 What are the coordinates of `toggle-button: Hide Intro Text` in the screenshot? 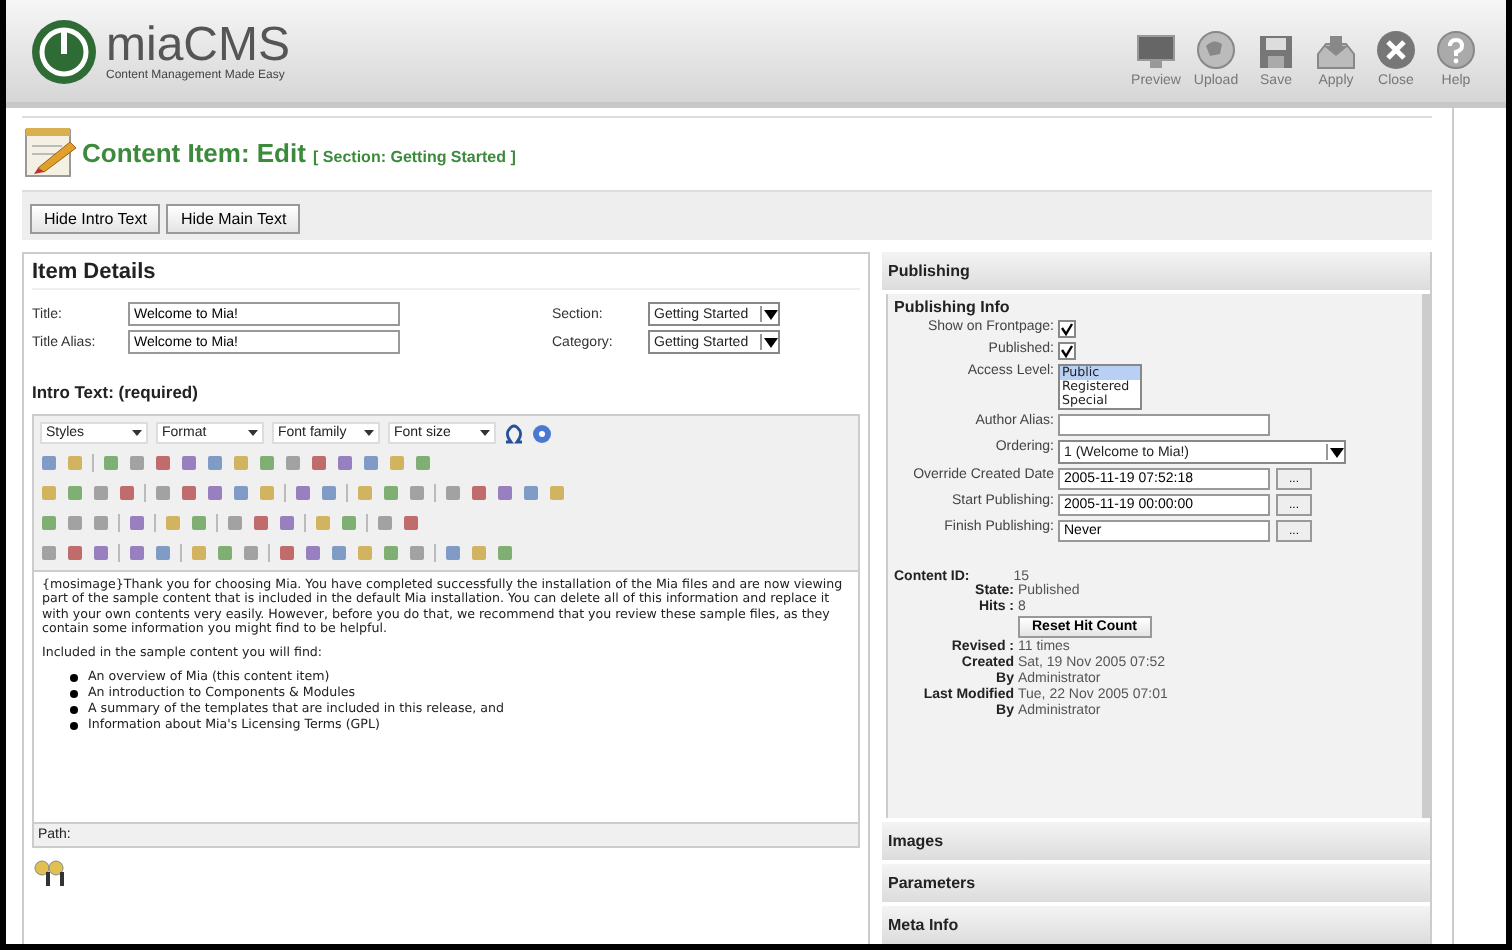 It's located at (95, 219).